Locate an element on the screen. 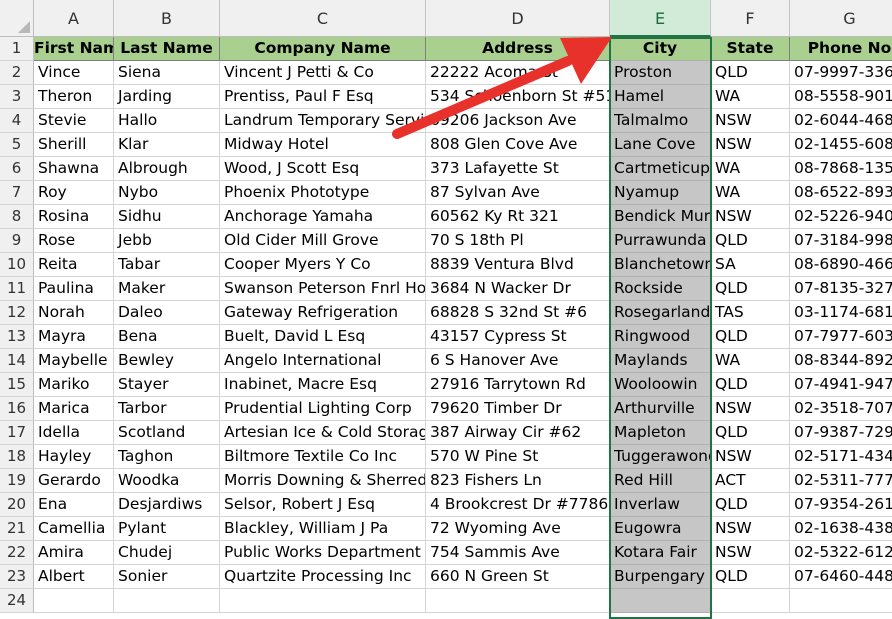 The image size is (892, 619). cell-c4: Landrum Temporary Services is located at coordinates (323, 121).